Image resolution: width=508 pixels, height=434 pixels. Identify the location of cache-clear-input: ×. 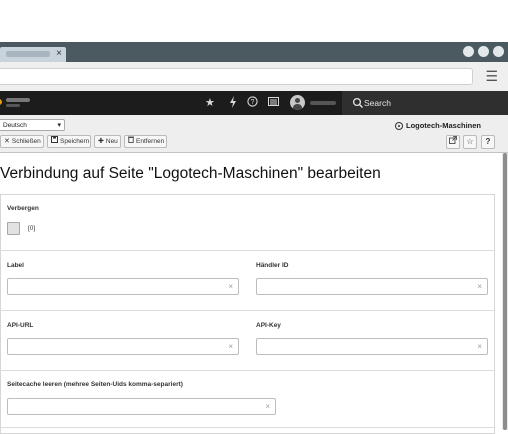
(141, 406).